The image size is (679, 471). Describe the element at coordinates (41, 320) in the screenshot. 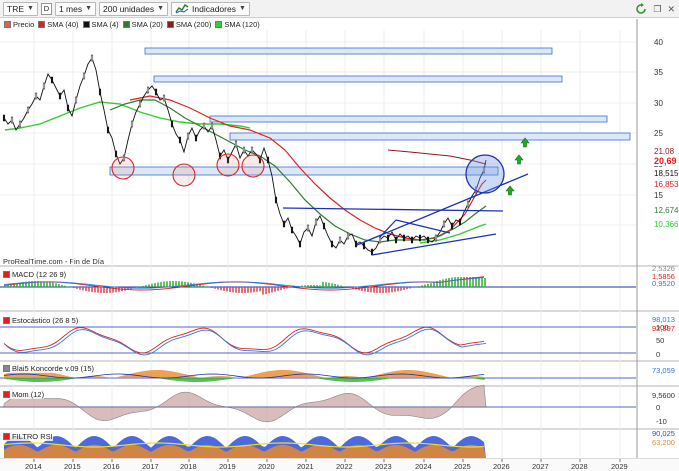

I see `stoch-title: Estocástico (26 8 5)` at that location.